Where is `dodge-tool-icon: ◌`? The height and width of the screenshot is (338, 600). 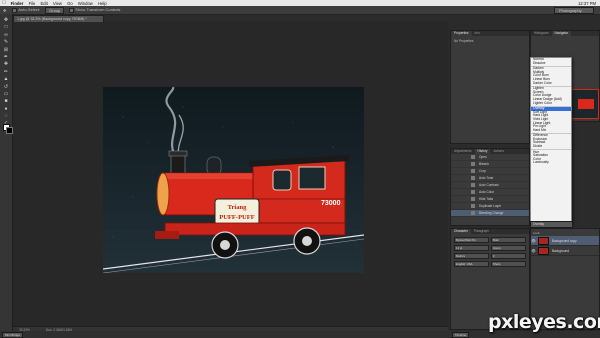 dodge-tool-icon: ◌ is located at coordinates (6, 116).